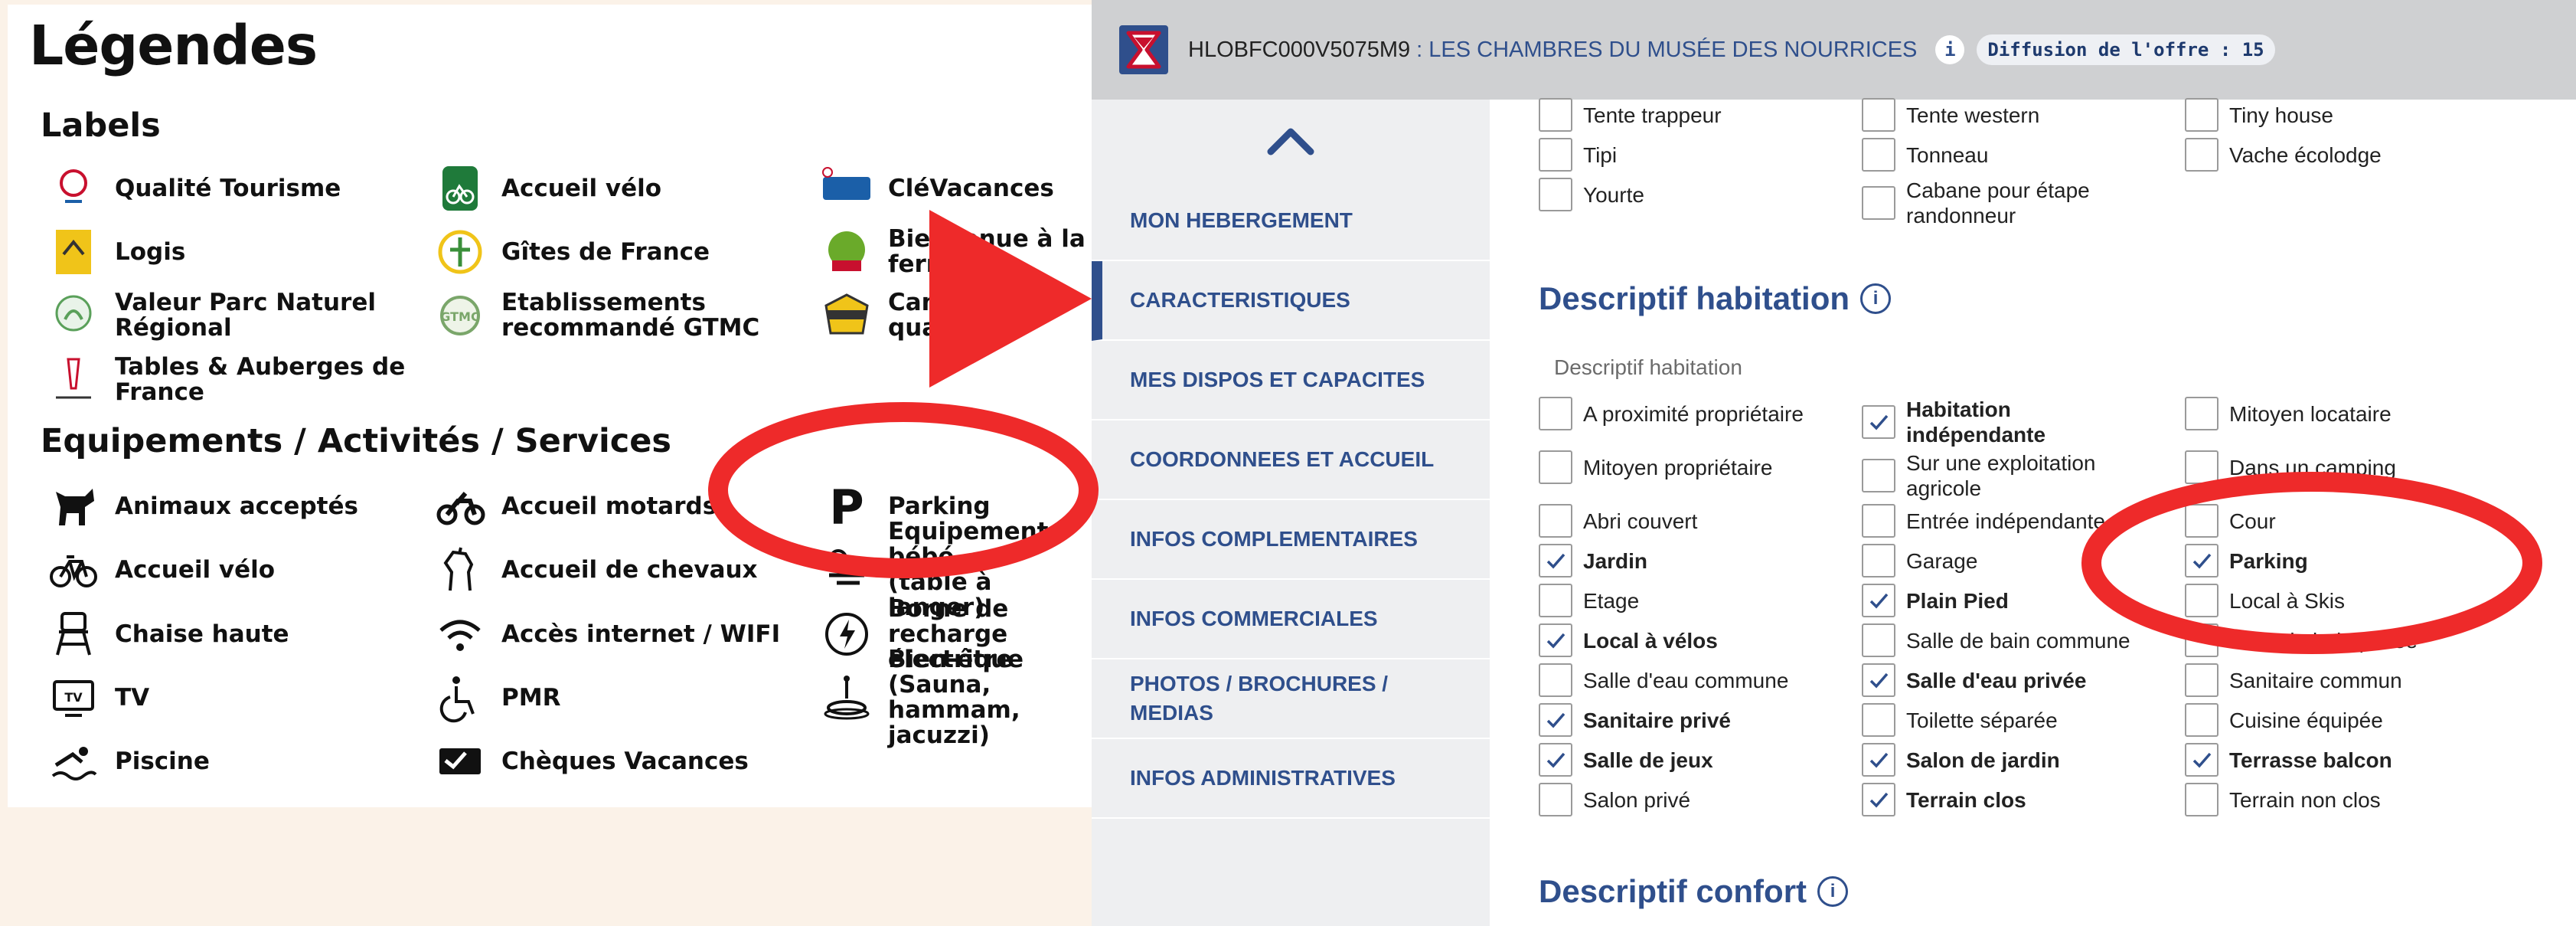 Image resolution: width=2576 pixels, height=926 pixels. I want to click on option-checkbox: Vache écolodge, so click(2283, 155).